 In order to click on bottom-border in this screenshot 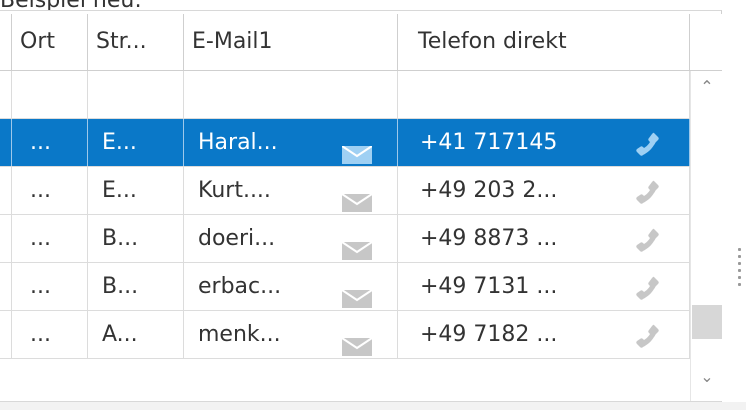, I will do `click(373, 406)`.